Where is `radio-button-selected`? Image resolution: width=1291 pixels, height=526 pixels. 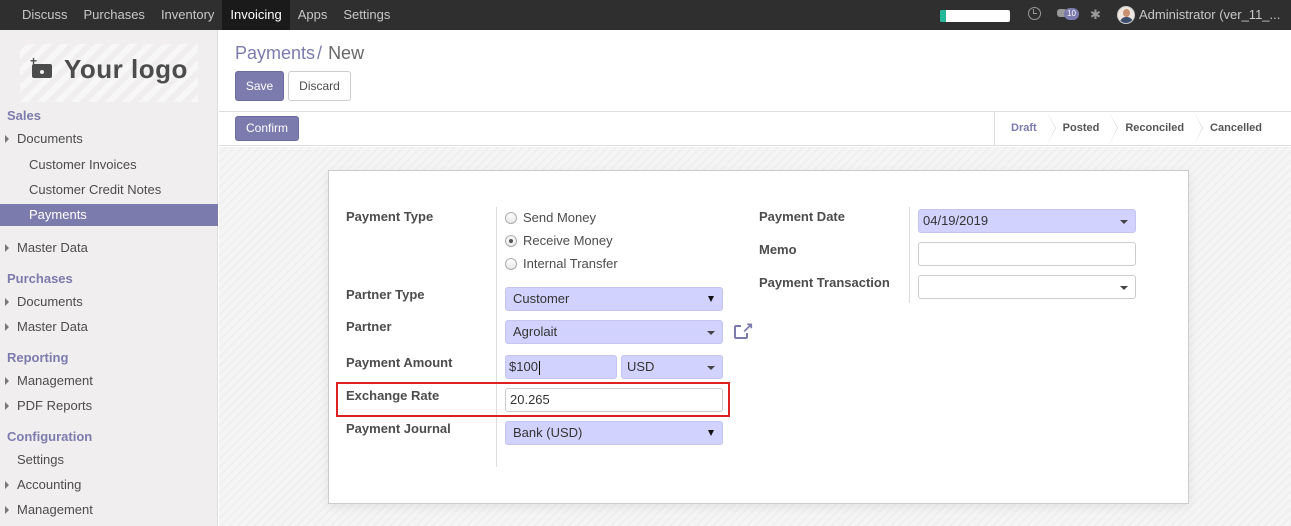
radio-button-selected is located at coordinates (511, 241).